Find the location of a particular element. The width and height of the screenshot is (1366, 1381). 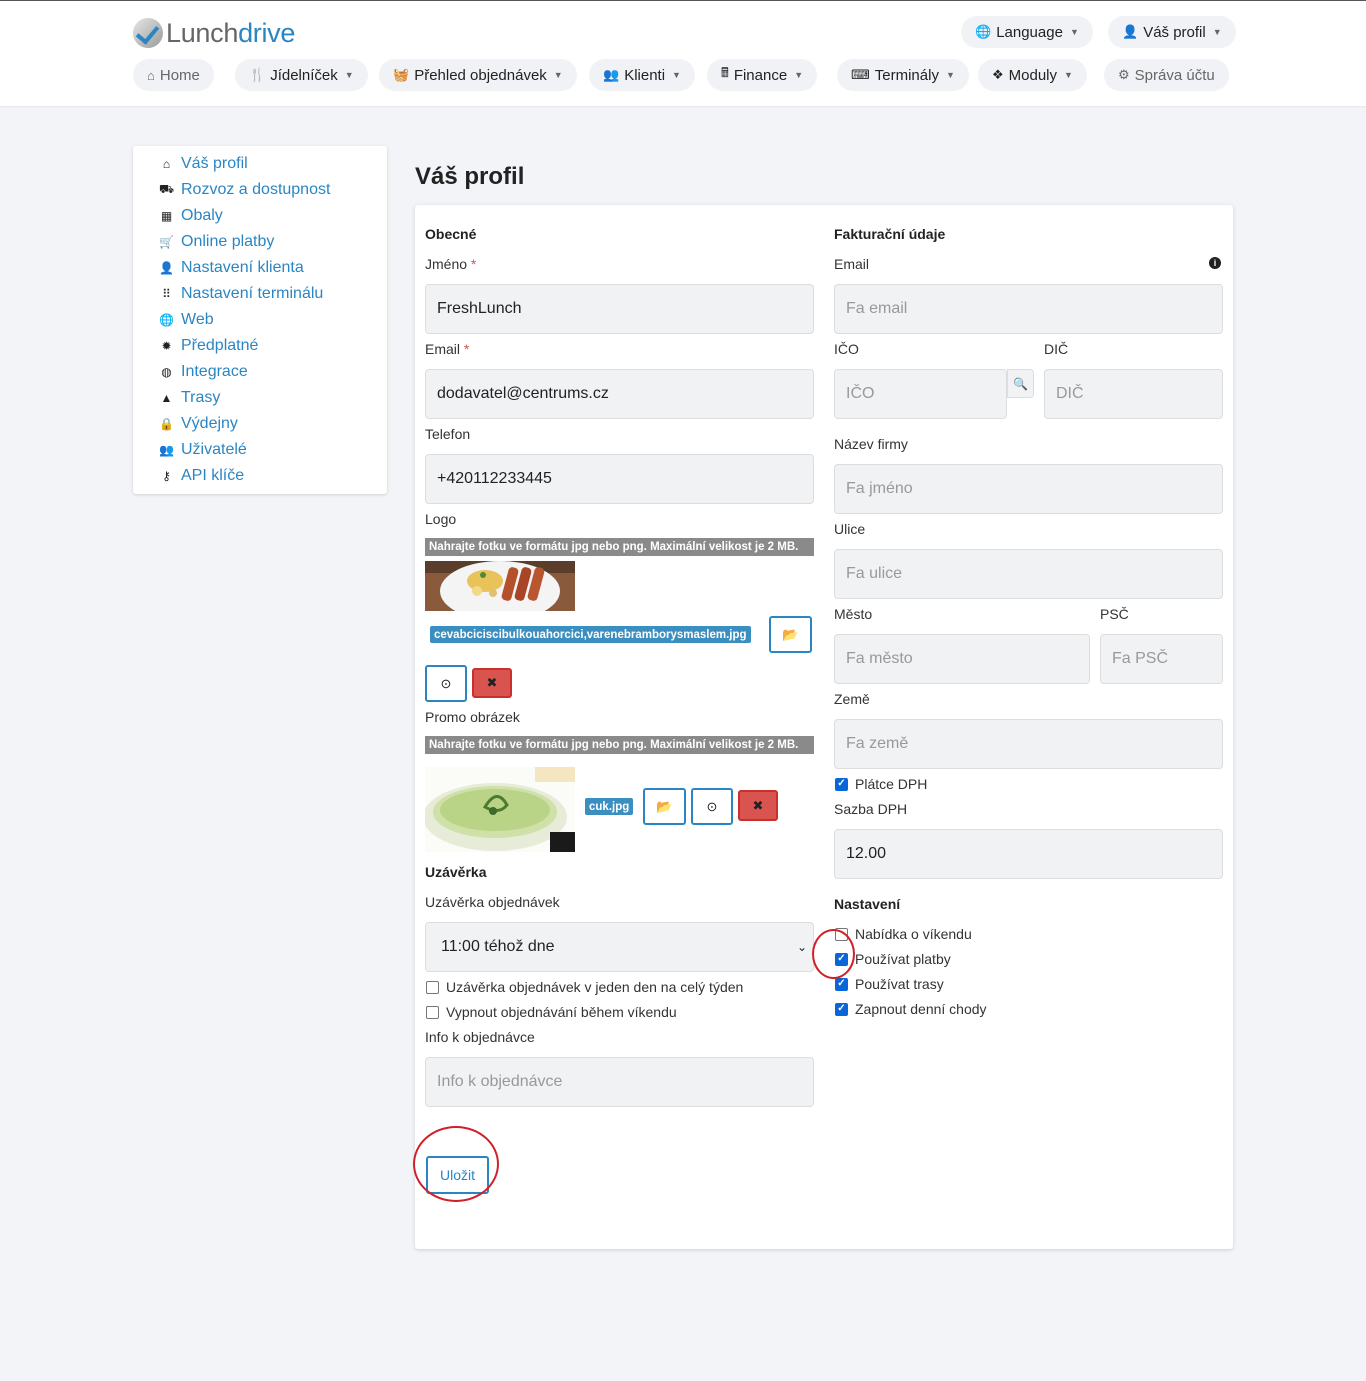

ico-input: IČO is located at coordinates (920, 394).